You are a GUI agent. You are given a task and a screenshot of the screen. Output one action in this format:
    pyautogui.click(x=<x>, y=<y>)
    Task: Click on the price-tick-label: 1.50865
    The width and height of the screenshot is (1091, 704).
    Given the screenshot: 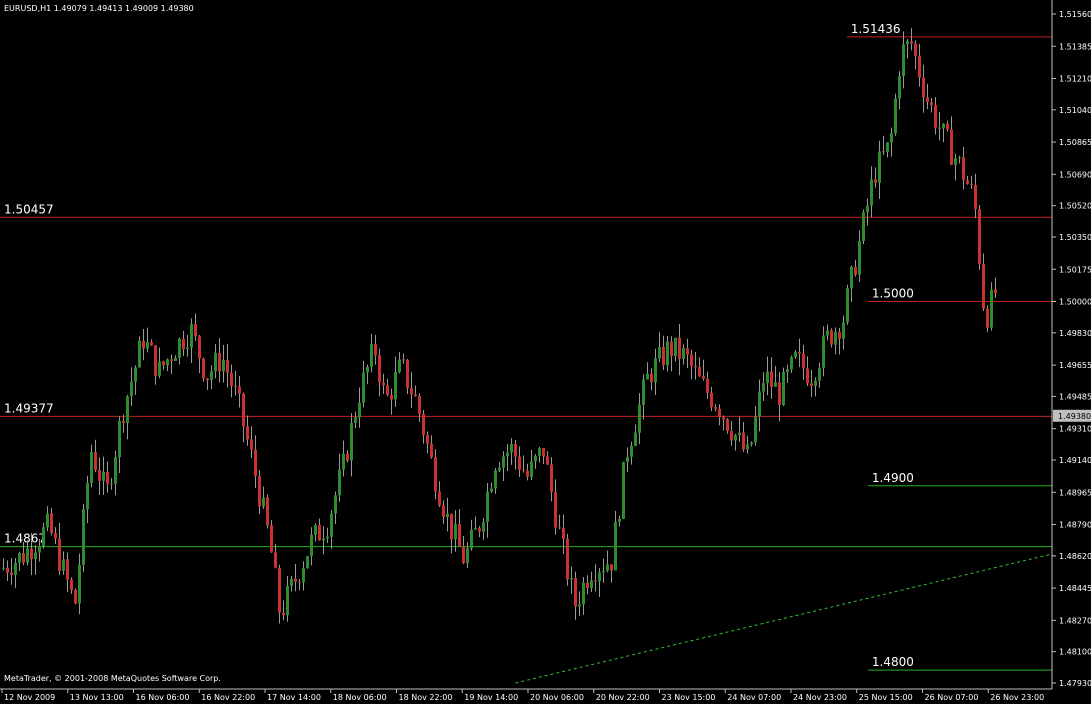 What is the action you would take?
    pyautogui.click(x=1075, y=142)
    